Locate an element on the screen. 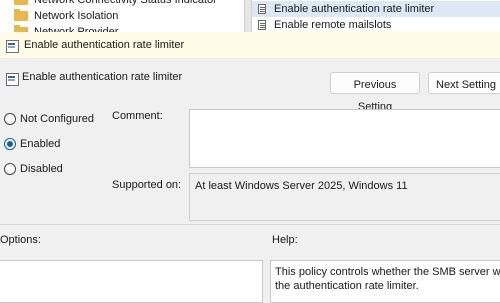 This screenshot has width=500, height=303. comment-input is located at coordinates (344, 138).